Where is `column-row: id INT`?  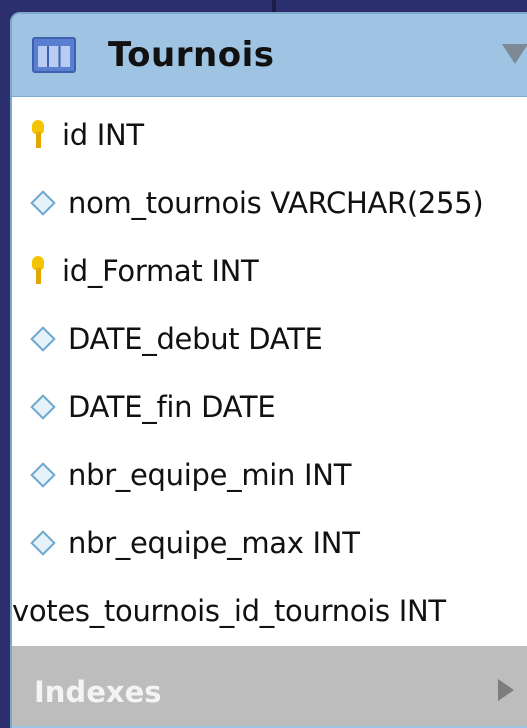 column-row: id INT is located at coordinates (269, 135).